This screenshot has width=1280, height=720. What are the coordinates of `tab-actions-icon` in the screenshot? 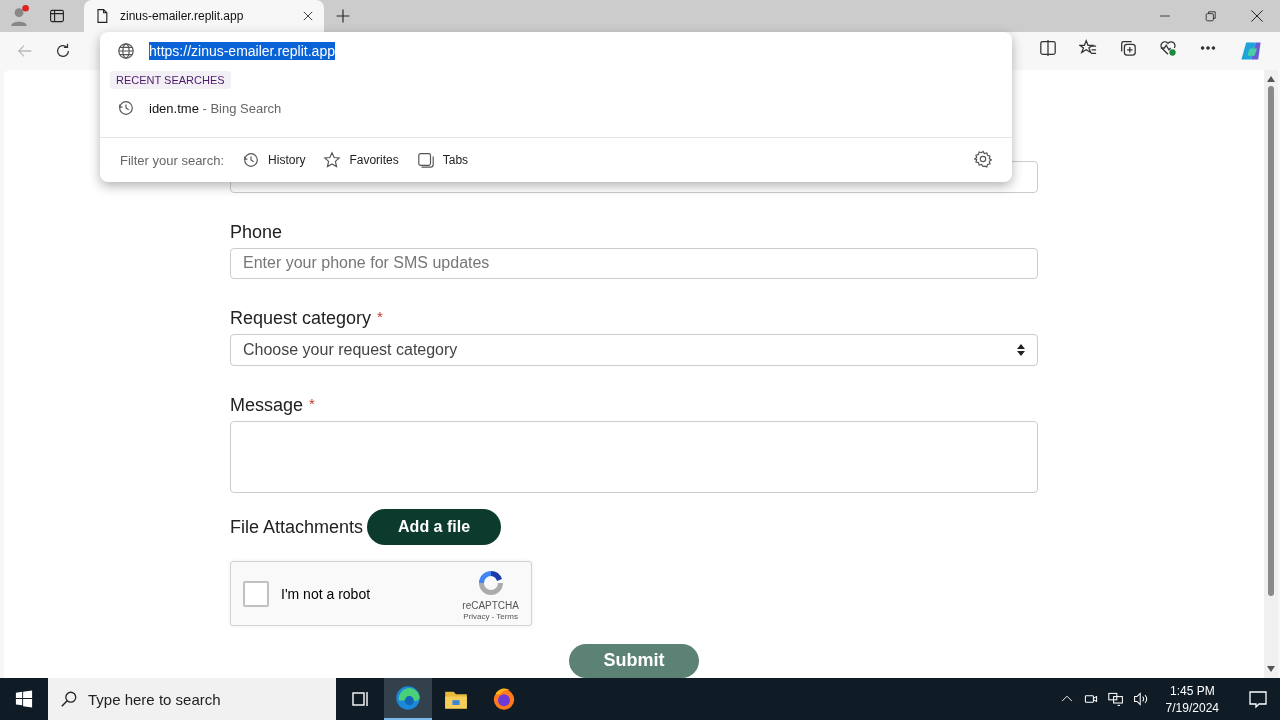 It's located at (57, 16).